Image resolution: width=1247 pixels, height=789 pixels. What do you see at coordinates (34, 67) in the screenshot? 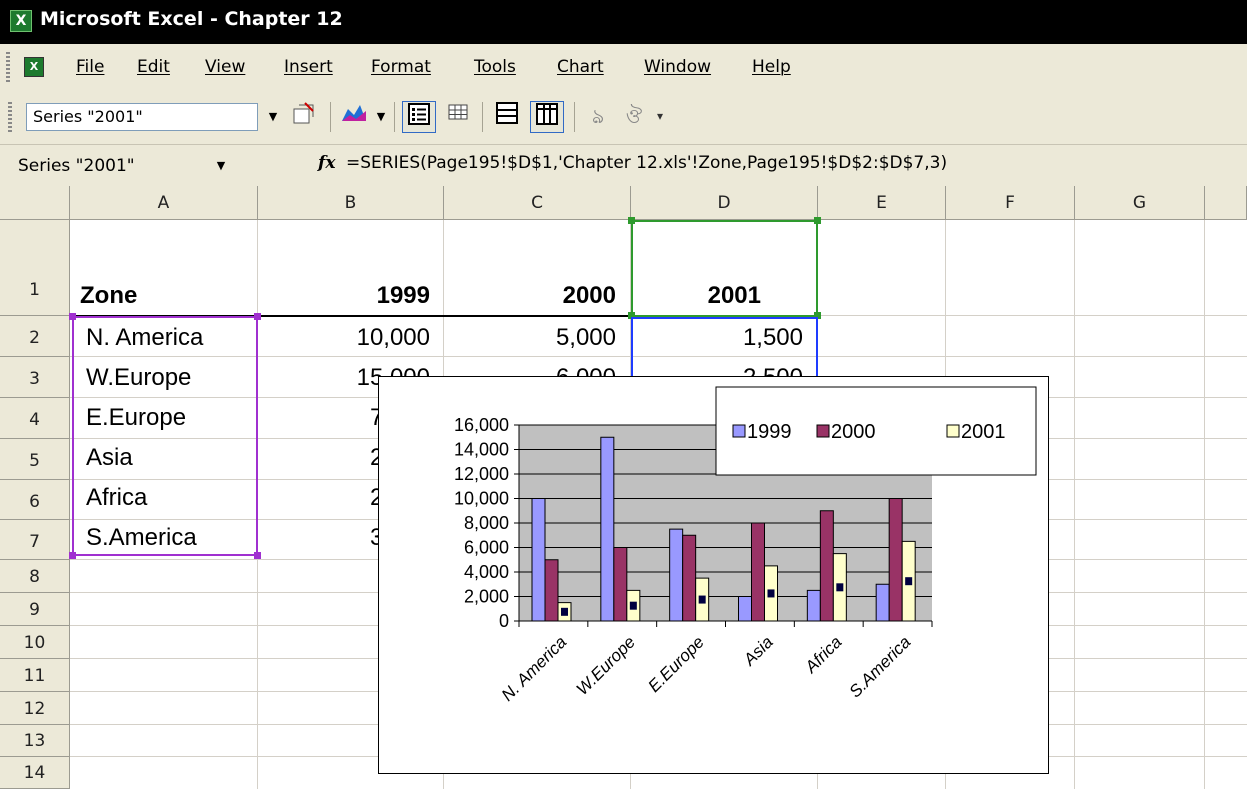
I see `workbook-icon: X` at bounding box center [34, 67].